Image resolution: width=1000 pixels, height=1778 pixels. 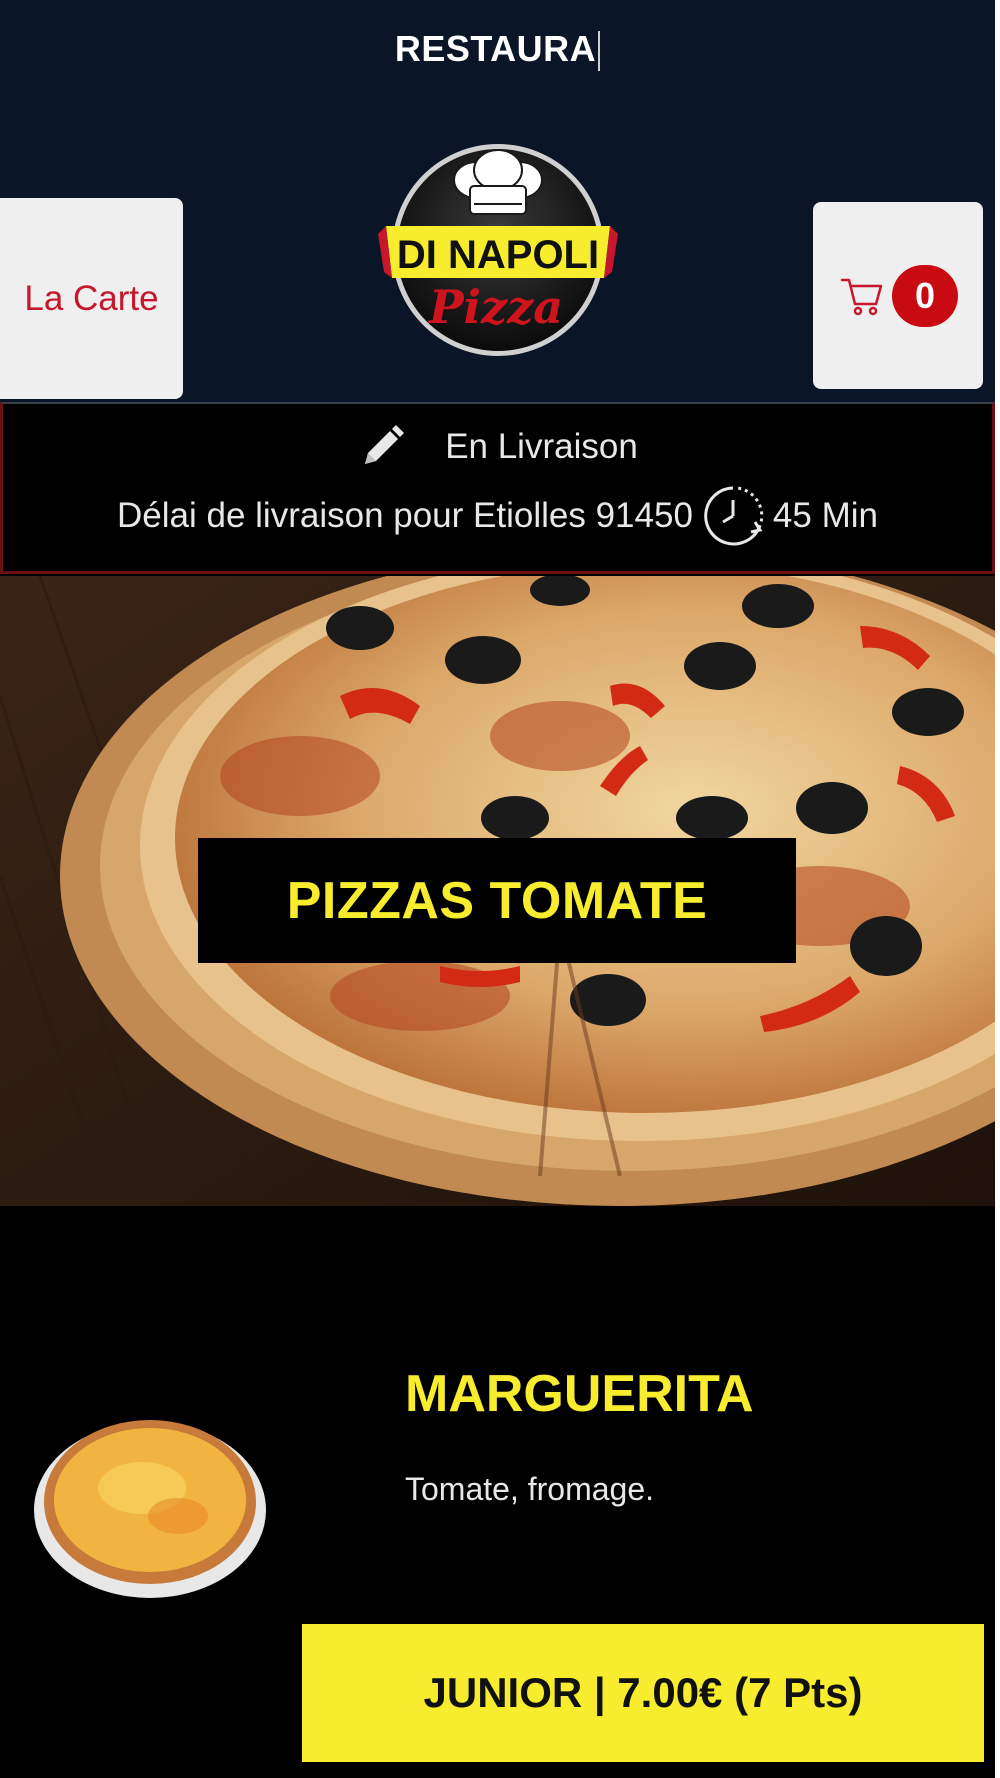 What do you see at coordinates (495, 307) in the screenshot?
I see `logo-script-text: Pizza` at bounding box center [495, 307].